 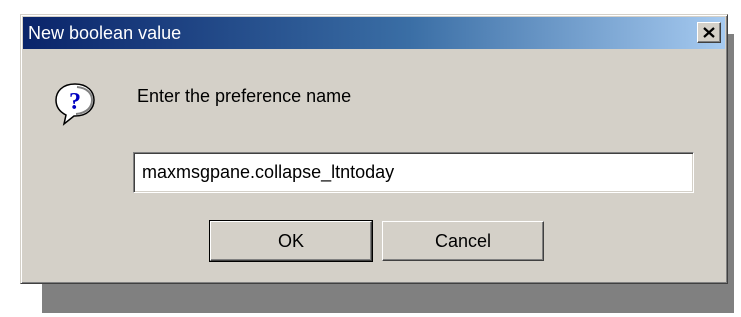 What do you see at coordinates (291, 241) in the screenshot?
I see `ok-button: OK` at bounding box center [291, 241].